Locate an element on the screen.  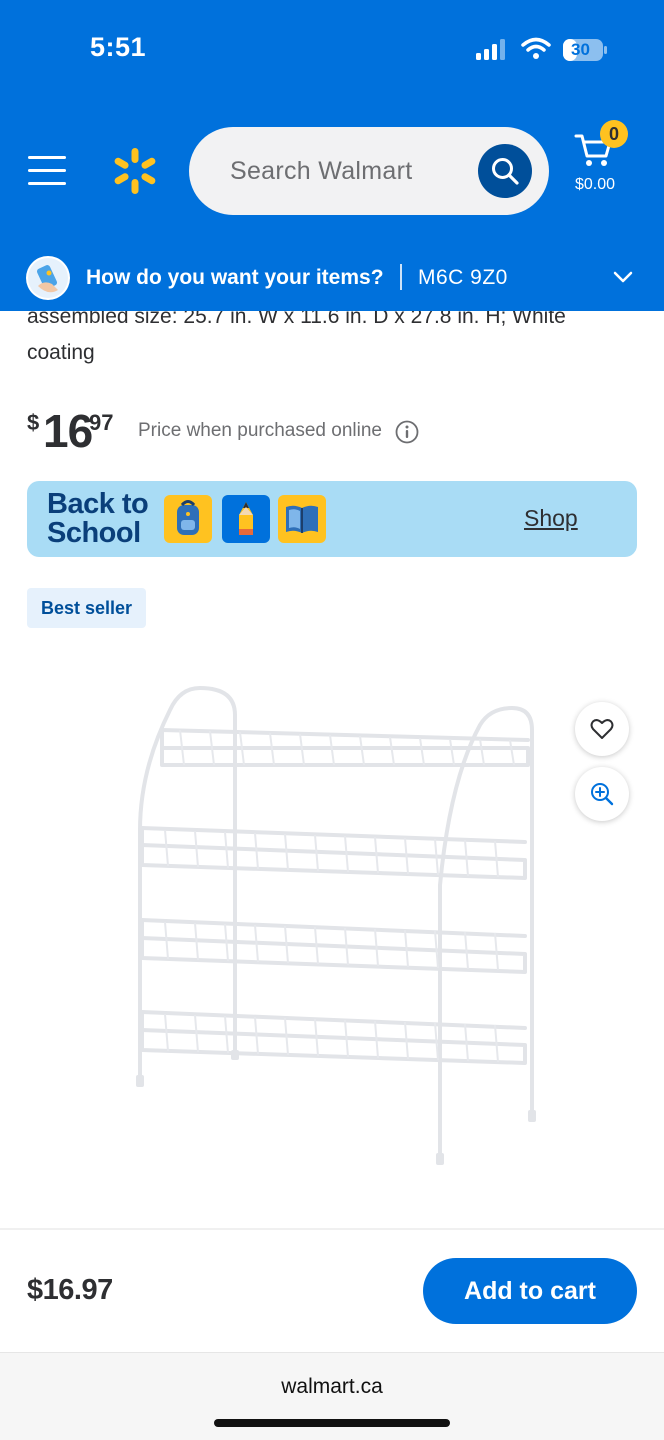
best-seller-badge: Best seller is located at coordinates (87, 608).